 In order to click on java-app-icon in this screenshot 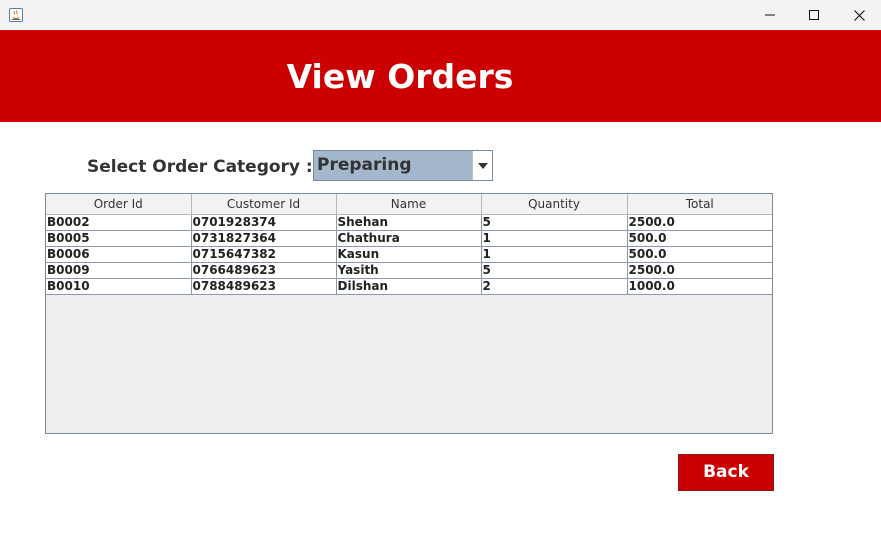, I will do `click(16, 15)`.